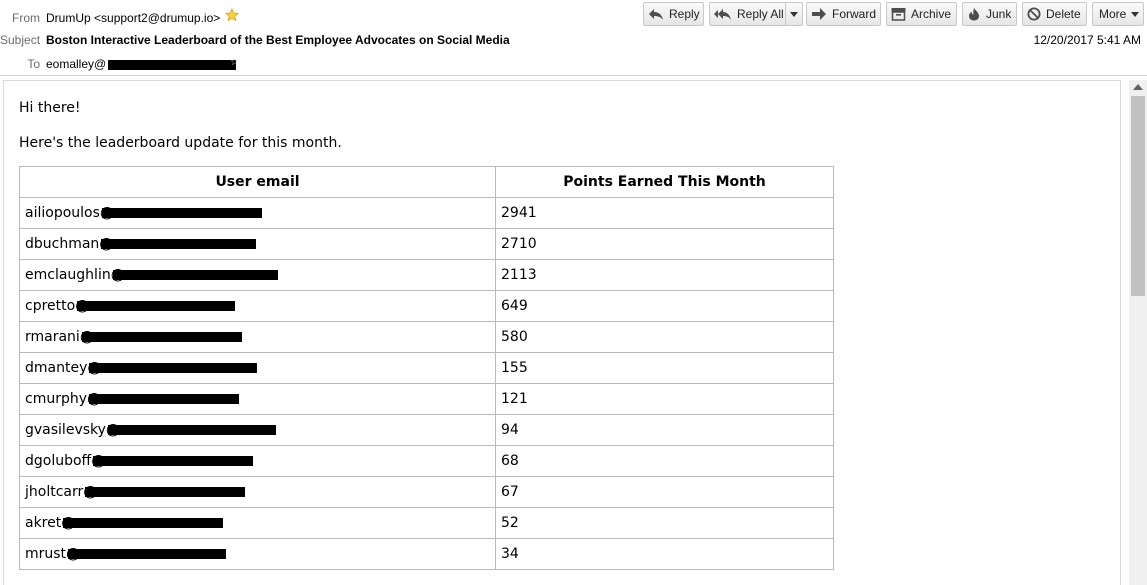 Image resolution: width=1147 pixels, height=585 pixels. What do you see at coordinates (760, 14) in the screenshot?
I see `reply-all-label: Reply All` at bounding box center [760, 14].